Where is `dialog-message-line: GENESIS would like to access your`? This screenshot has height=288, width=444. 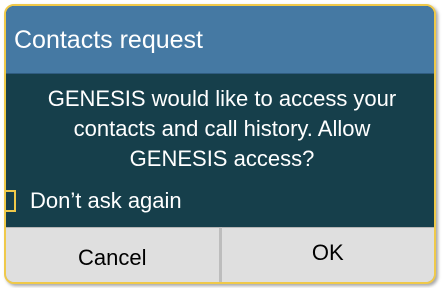 dialog-message-line: GENESIS would like to access your is located at coordinates (222, 98).